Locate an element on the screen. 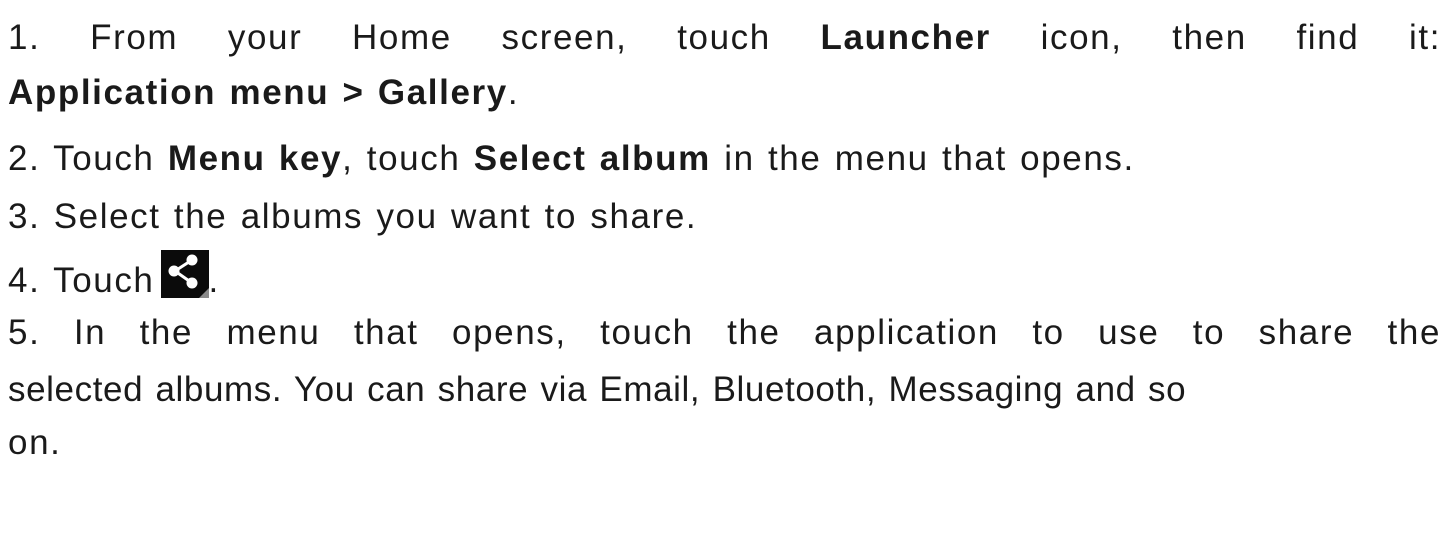  gallery-path: Application menu > Gallery is located at coordinates (258, 92).